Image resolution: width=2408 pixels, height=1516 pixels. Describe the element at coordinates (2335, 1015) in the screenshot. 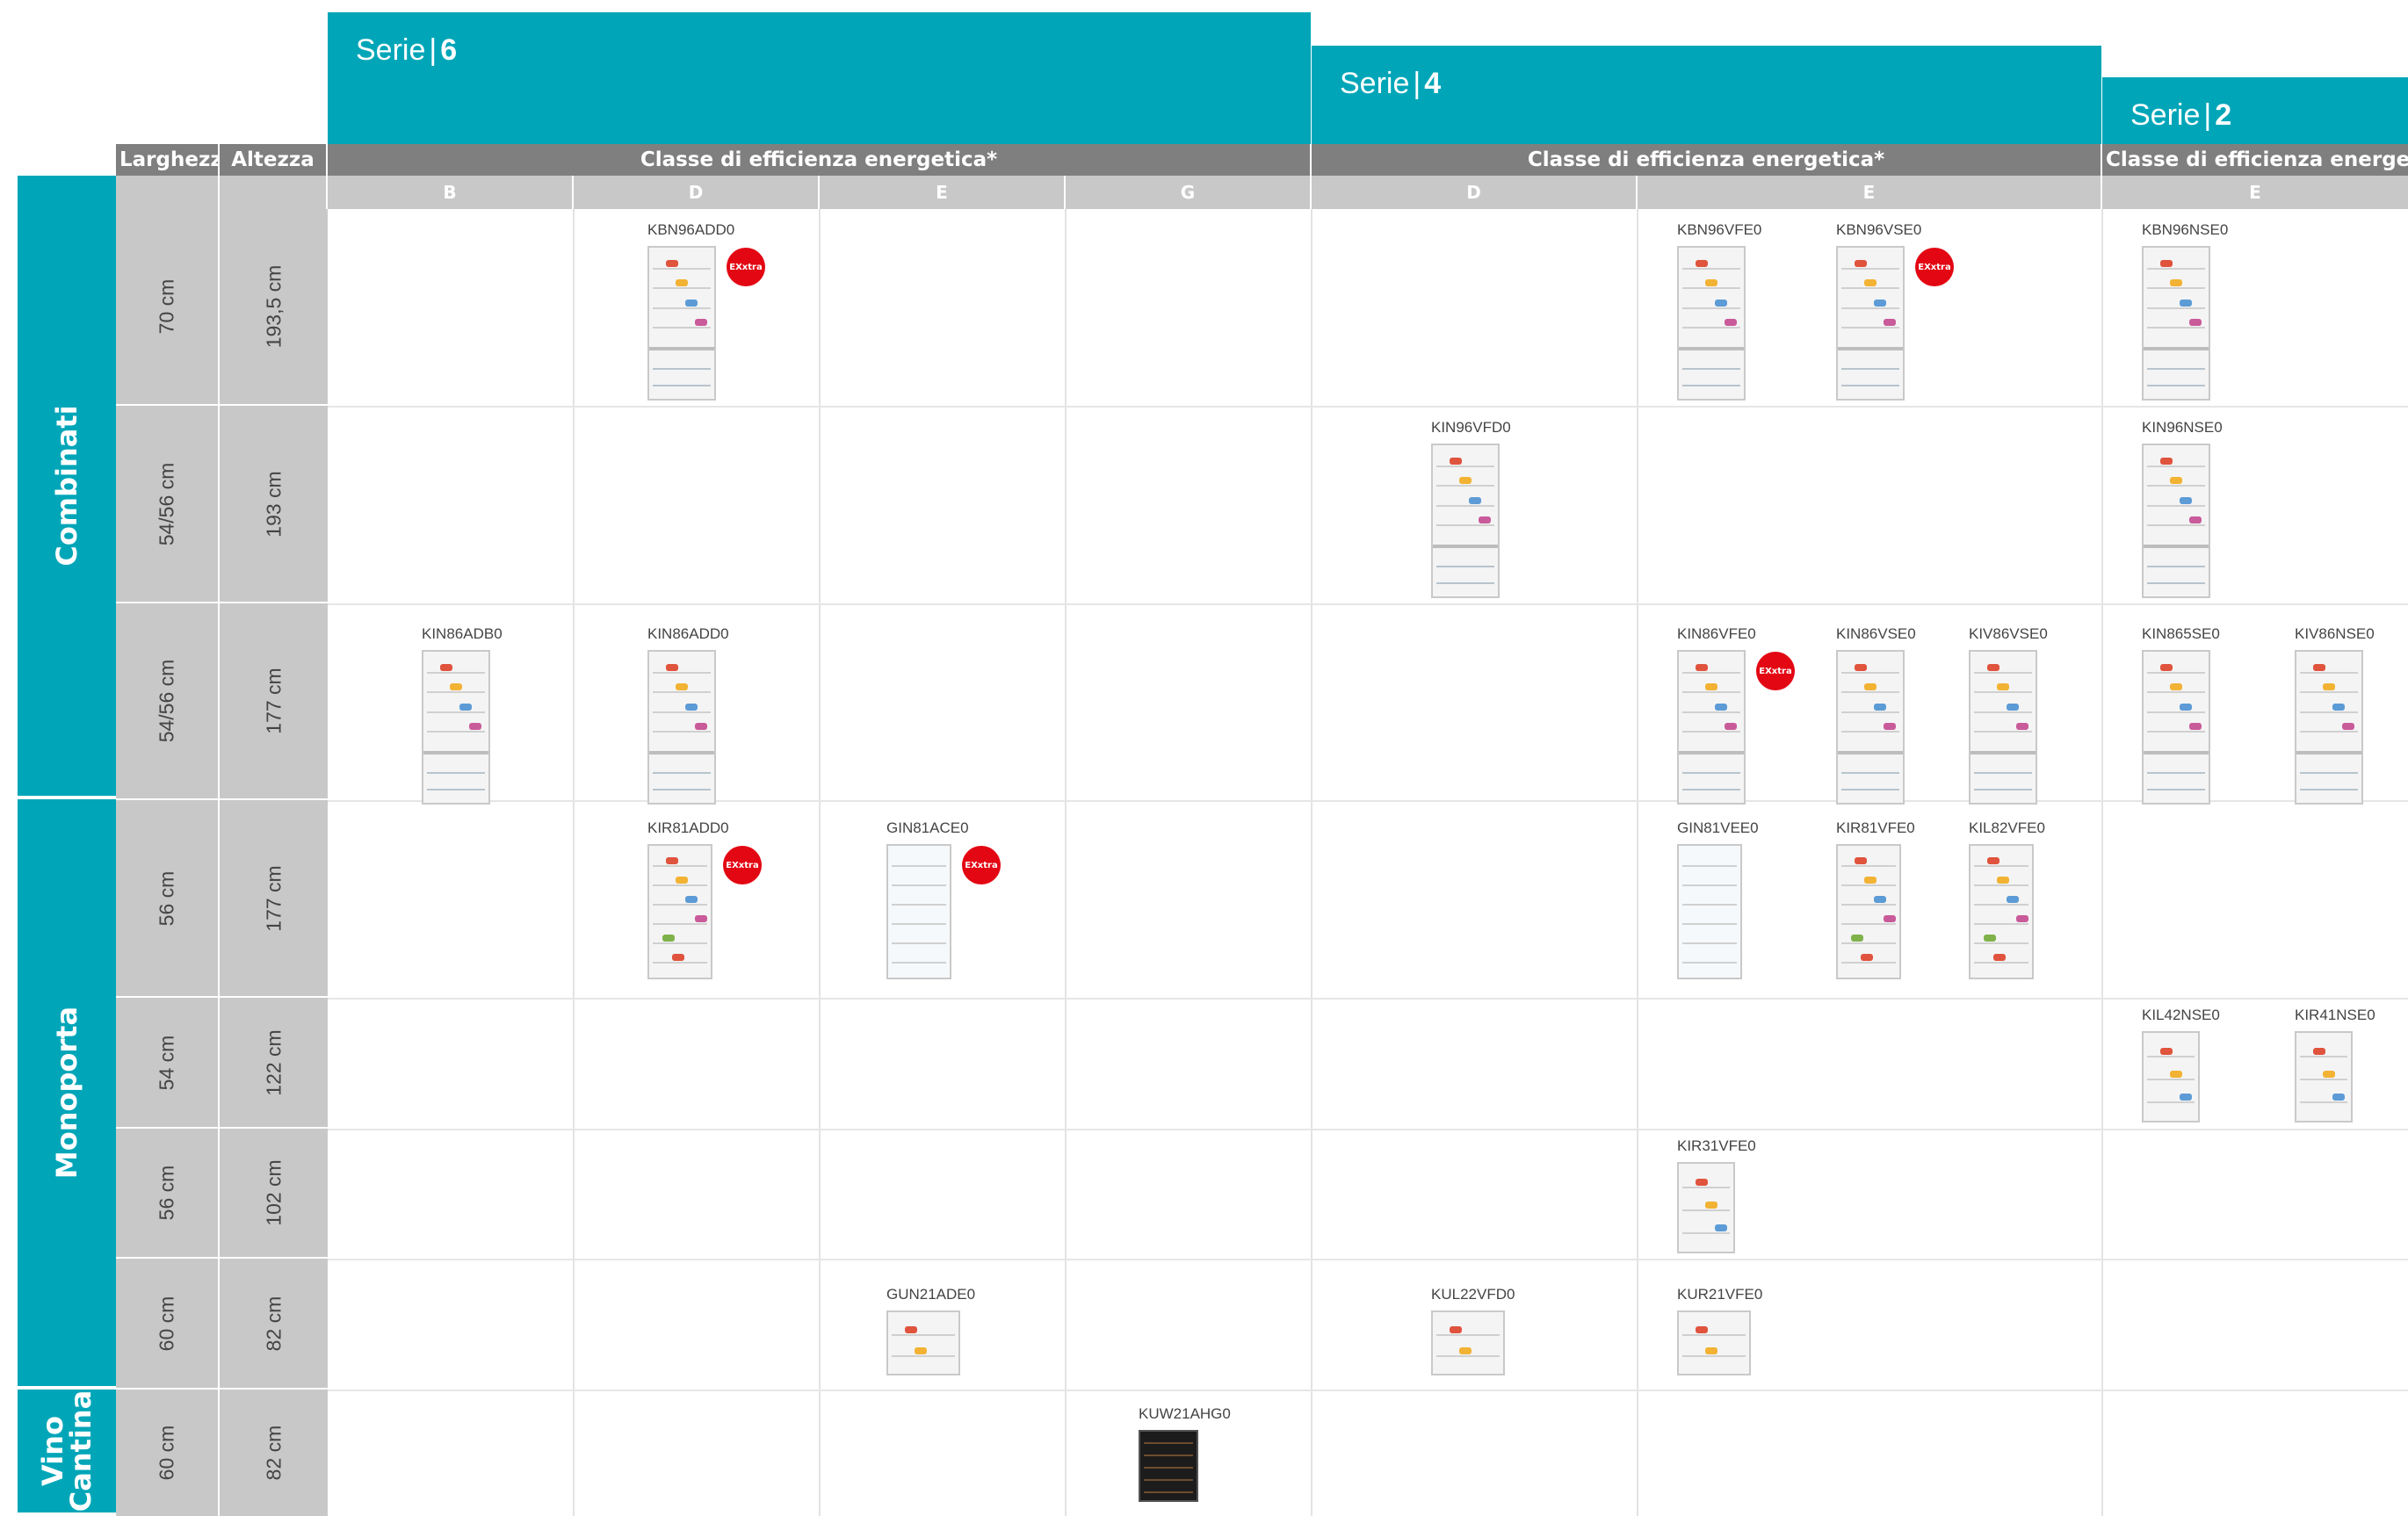

I see `product-code: KIR41NSE0` at that location.